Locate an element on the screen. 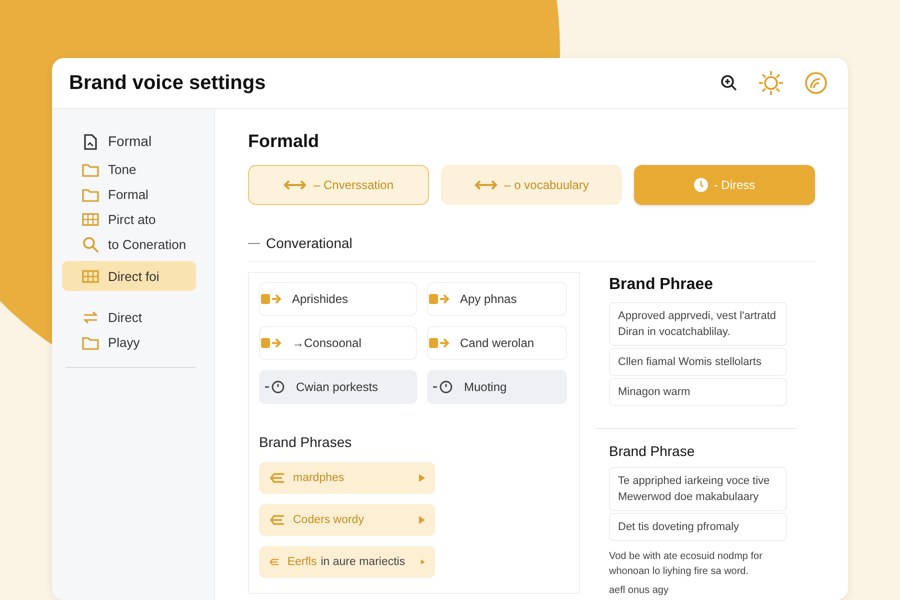 The image size is (900, 600). phrase-text: Te appriphed iarkeing voce tive is located at coordinates (694, 481).